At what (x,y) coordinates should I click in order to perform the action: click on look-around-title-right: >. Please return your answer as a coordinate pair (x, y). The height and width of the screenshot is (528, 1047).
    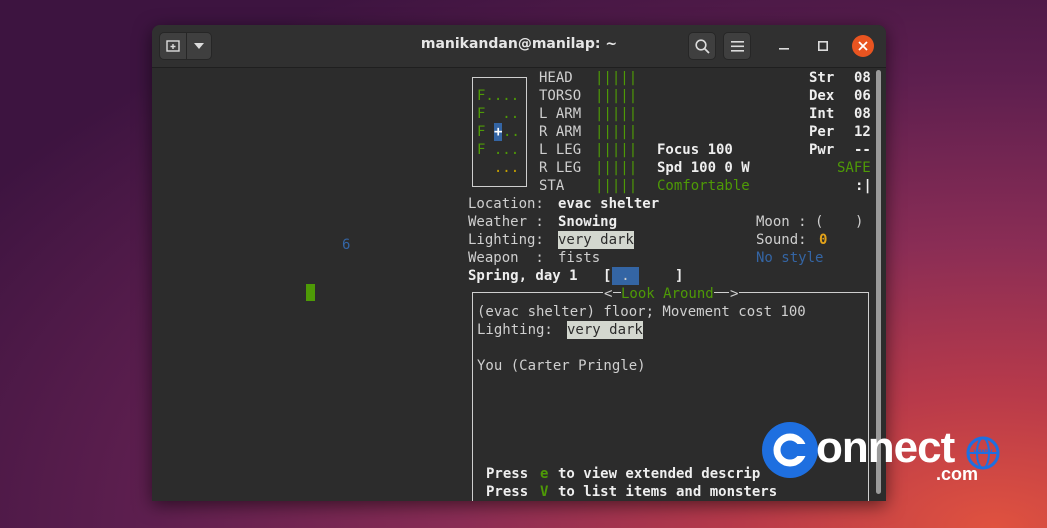
    Looking at the image, I should click on (734, 294).